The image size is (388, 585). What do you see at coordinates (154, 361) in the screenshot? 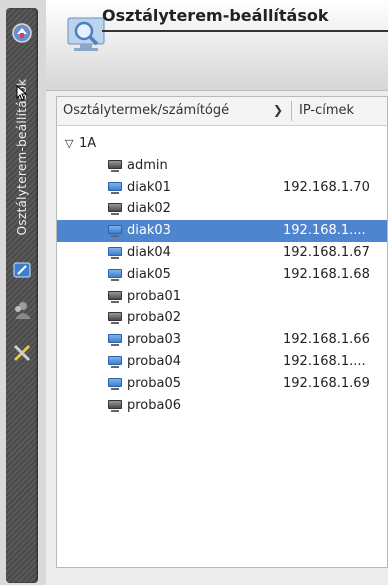
I see `computer-name: proba04` at bounding box center [154, 361].